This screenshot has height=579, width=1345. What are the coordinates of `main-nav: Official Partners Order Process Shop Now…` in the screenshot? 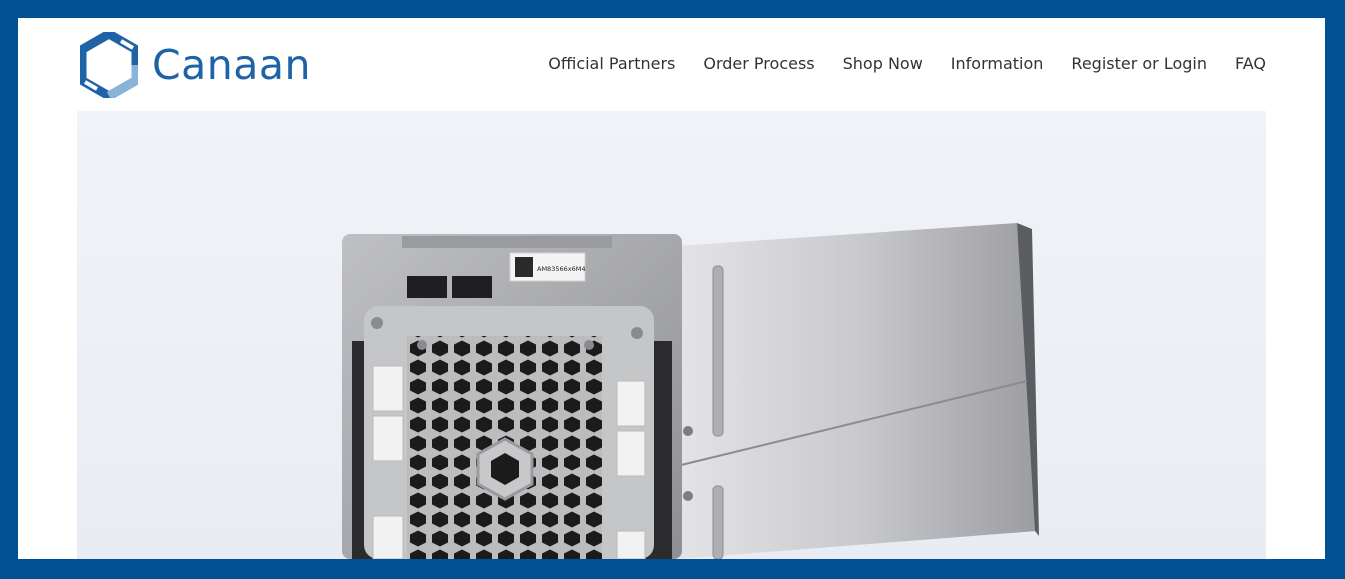 It's located at (907, 64).